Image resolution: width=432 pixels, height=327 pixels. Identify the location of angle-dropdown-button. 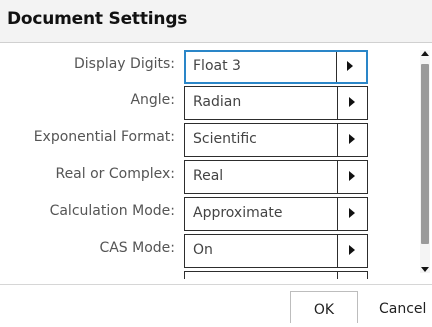
(352, 103).